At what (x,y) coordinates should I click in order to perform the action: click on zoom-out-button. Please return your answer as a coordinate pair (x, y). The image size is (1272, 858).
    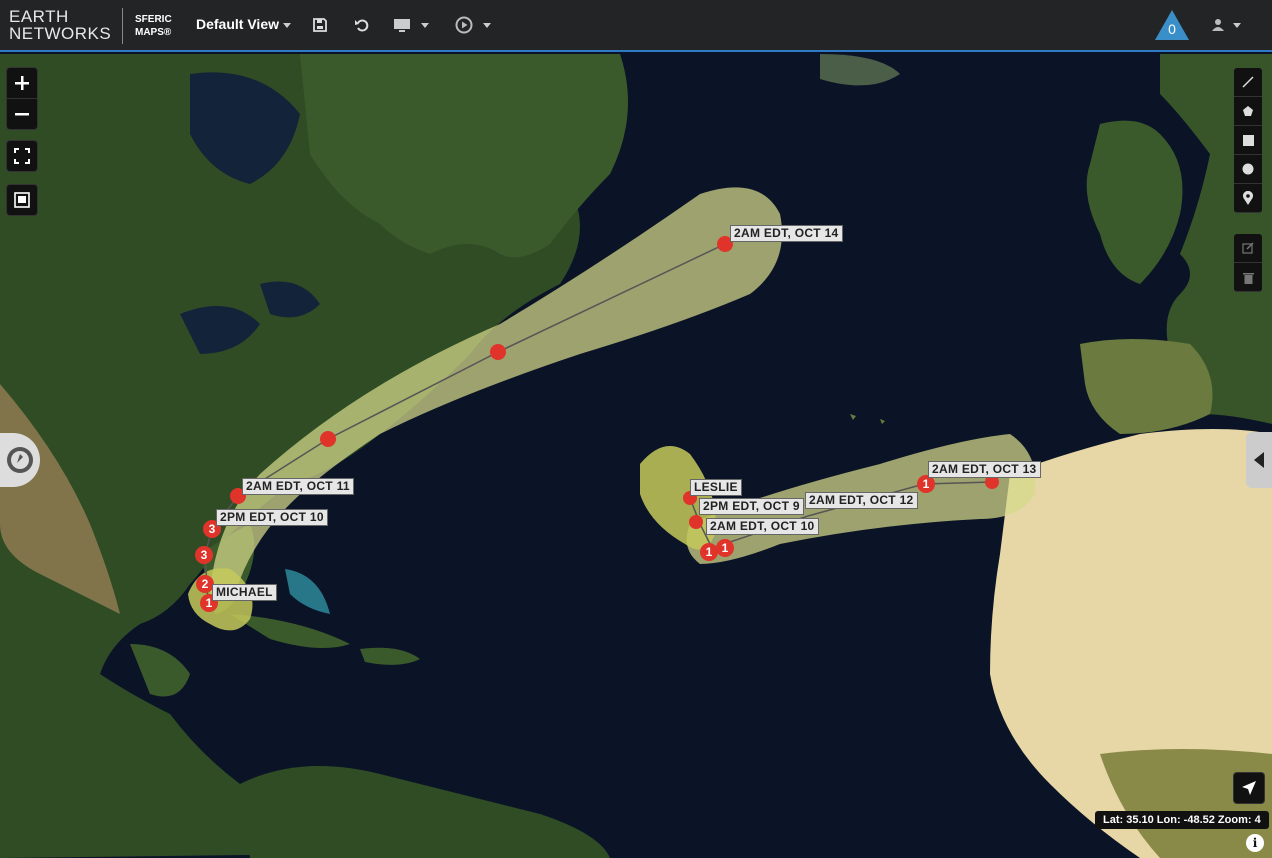
    Looking at the image, I should click on (22, 114).